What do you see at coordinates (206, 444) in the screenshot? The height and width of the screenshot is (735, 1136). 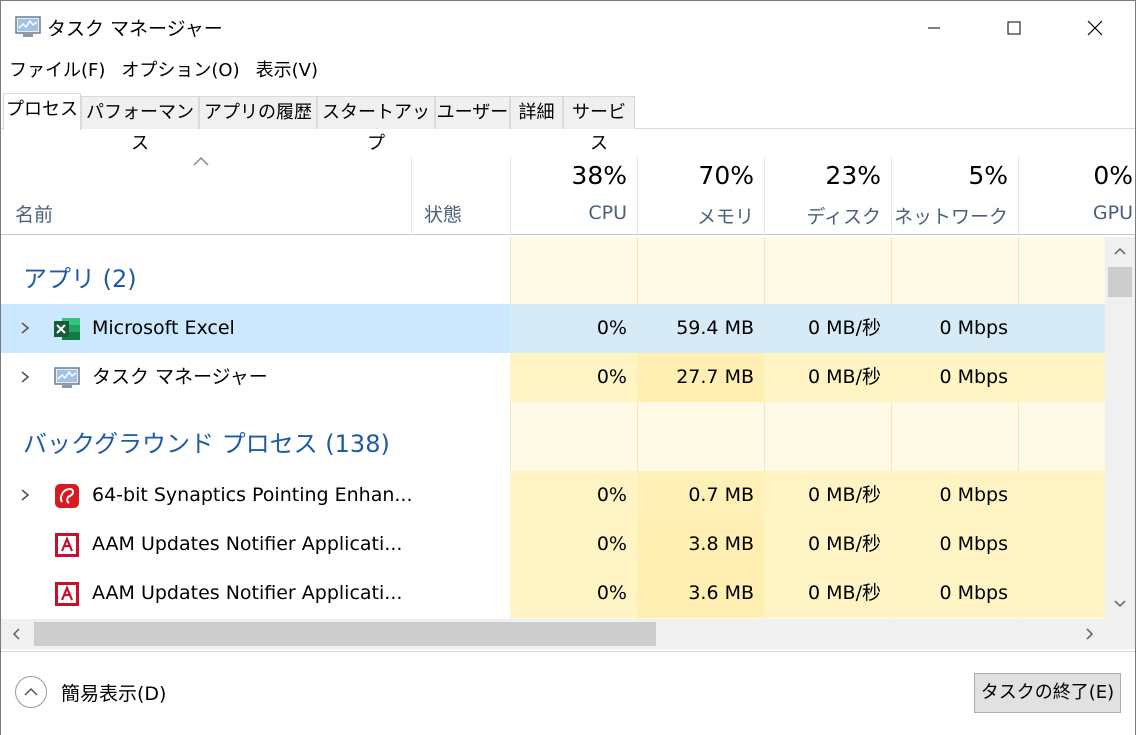 I see `group-title-background: バックグラウンド プロセス (138)` at bounding box center [206, 444].